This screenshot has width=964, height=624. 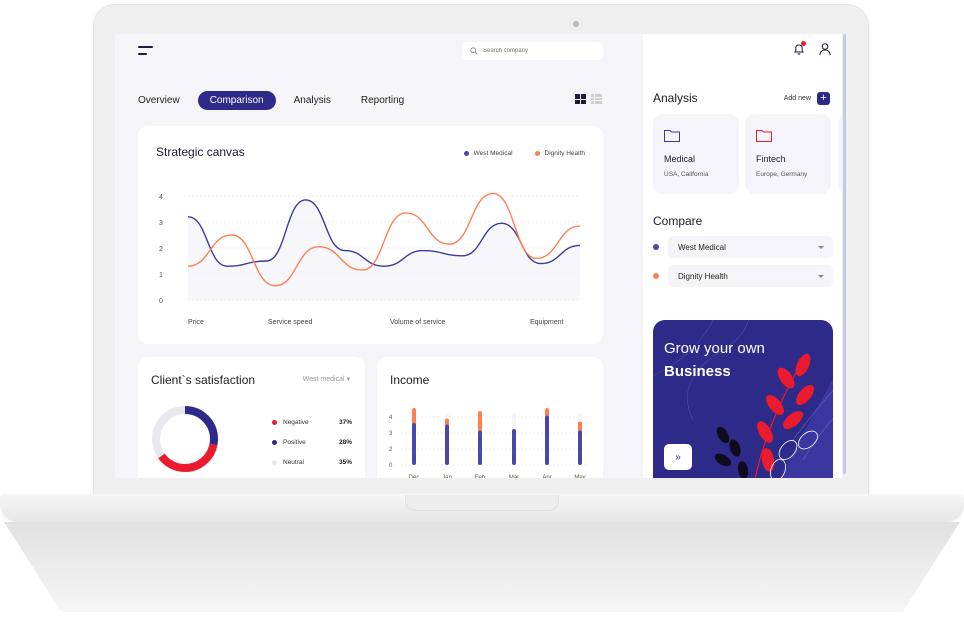 What do you see at coordinates (382, 100) in the screenshot?
I see `tab-reporting: Reporting` at bounding box center [382, 100].